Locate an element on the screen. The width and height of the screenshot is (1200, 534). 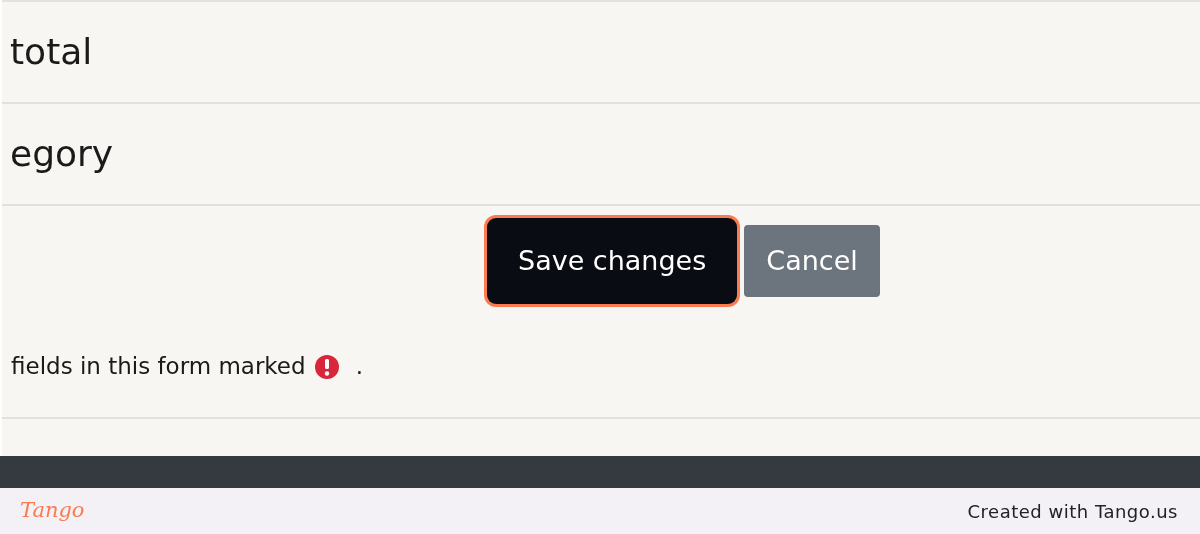
note-period: . is located at coordinates (359, 367).